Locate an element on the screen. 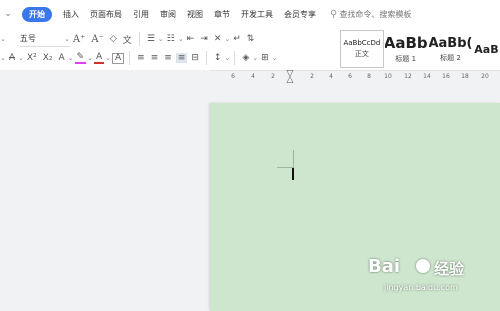 The width and height of the screenshot is (500, 311). style-gallery: AaBbCcDd 正文 AaBb 标题 1 AaBb( 标题 2 AaB is located at coordinates (420, 49).